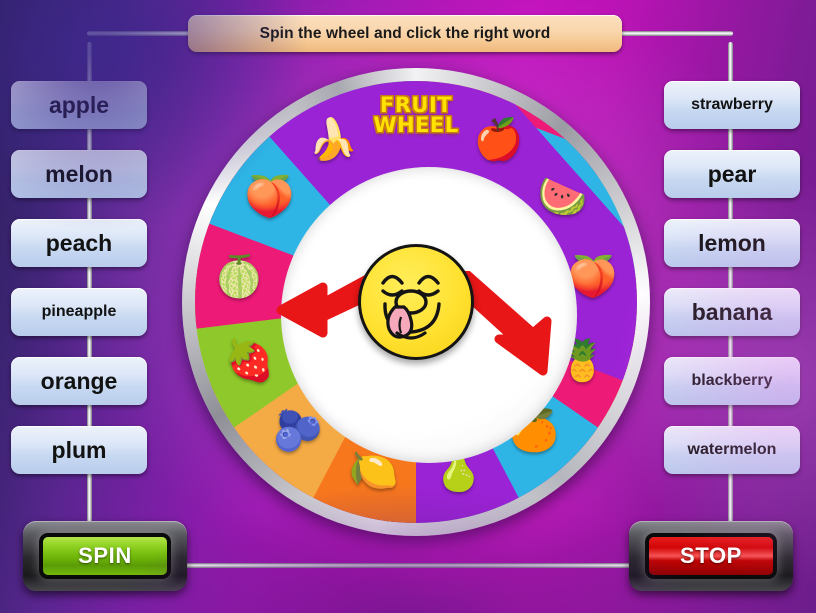 The height and width of the screenshot is (613, 816). I want to click on connector-pipe-bottom, so click(408, 565).